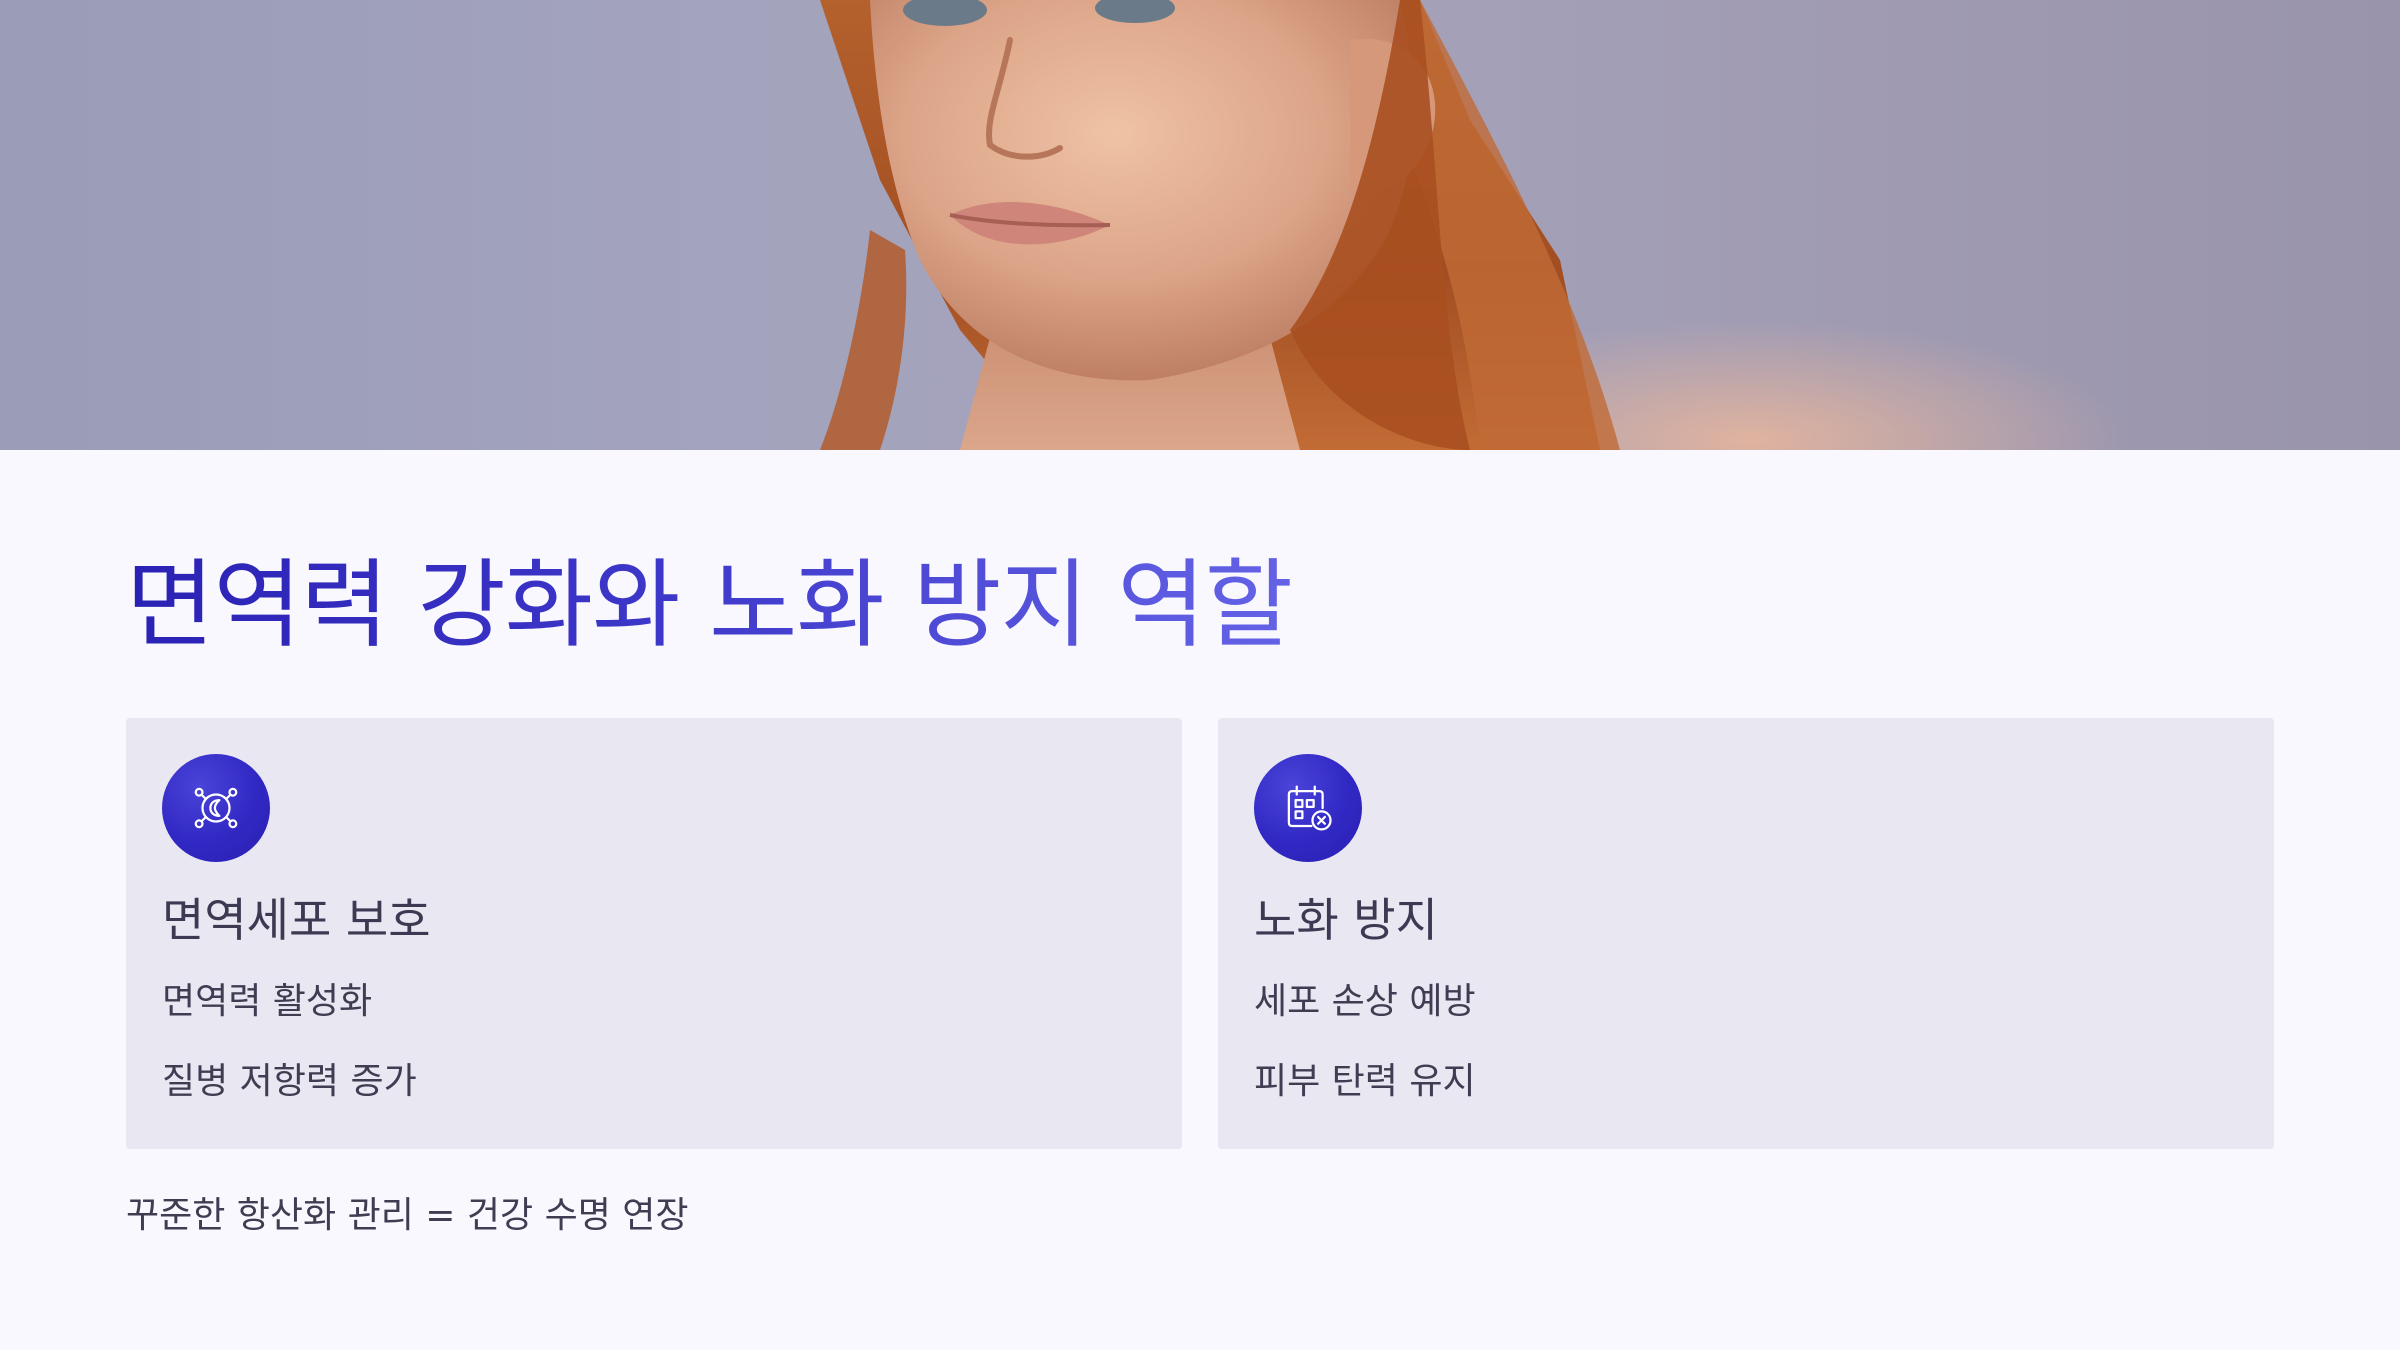 This screenshot has width=2400, height=1350. I want to click on card-immune-protection: 면역세포 보호 면역력 활성화 질병 저항력 증가, so click(654, 933).